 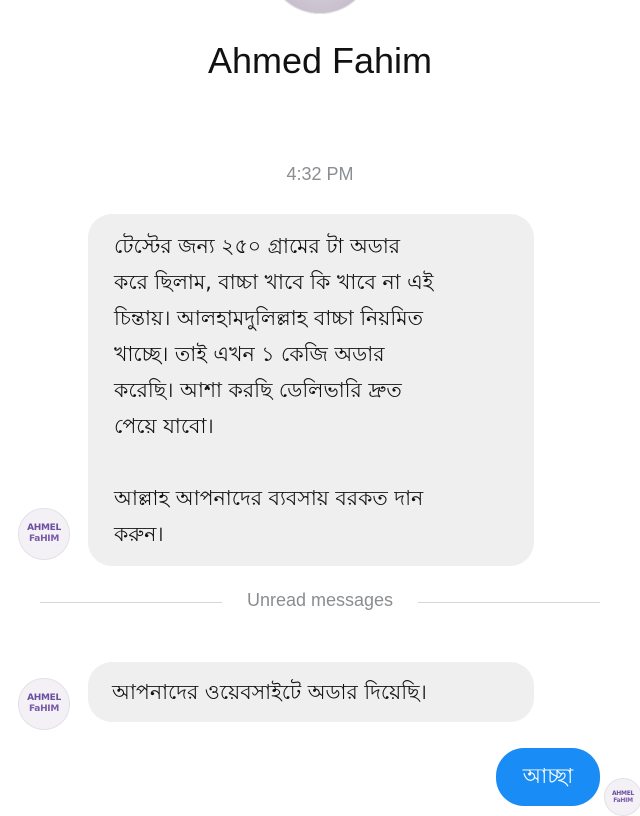 What do you see at coordinates (320, 174) in the screenshot?
I see `message-timestamp: 4:32 PM` at bounding box center [320, 174].